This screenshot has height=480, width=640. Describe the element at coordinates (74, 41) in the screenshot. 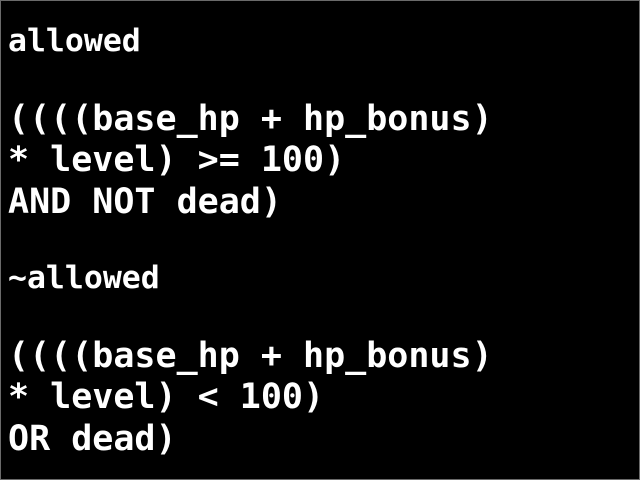

I see `section-heading-allowed: allowed` at that location.